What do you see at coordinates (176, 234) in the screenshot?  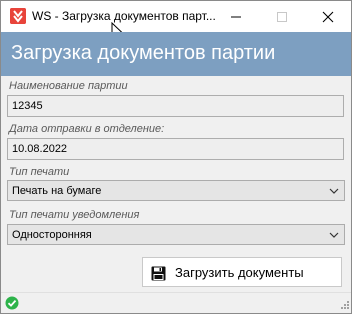 I see `notice-print-type-select: Односторонняя` at bounding box center [176, 234].